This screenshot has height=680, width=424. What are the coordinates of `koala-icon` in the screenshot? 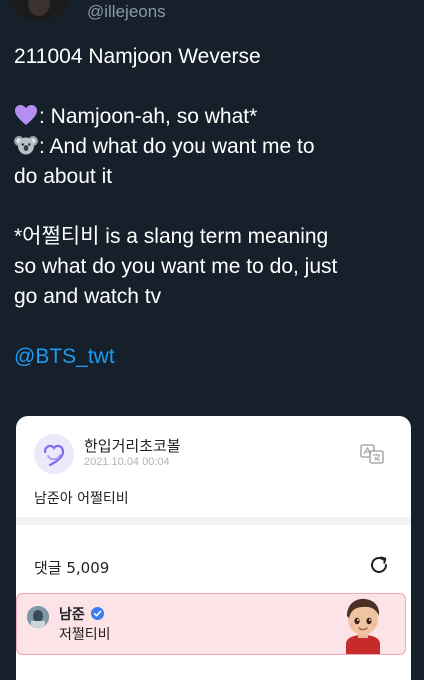 It's located at (26, 145).